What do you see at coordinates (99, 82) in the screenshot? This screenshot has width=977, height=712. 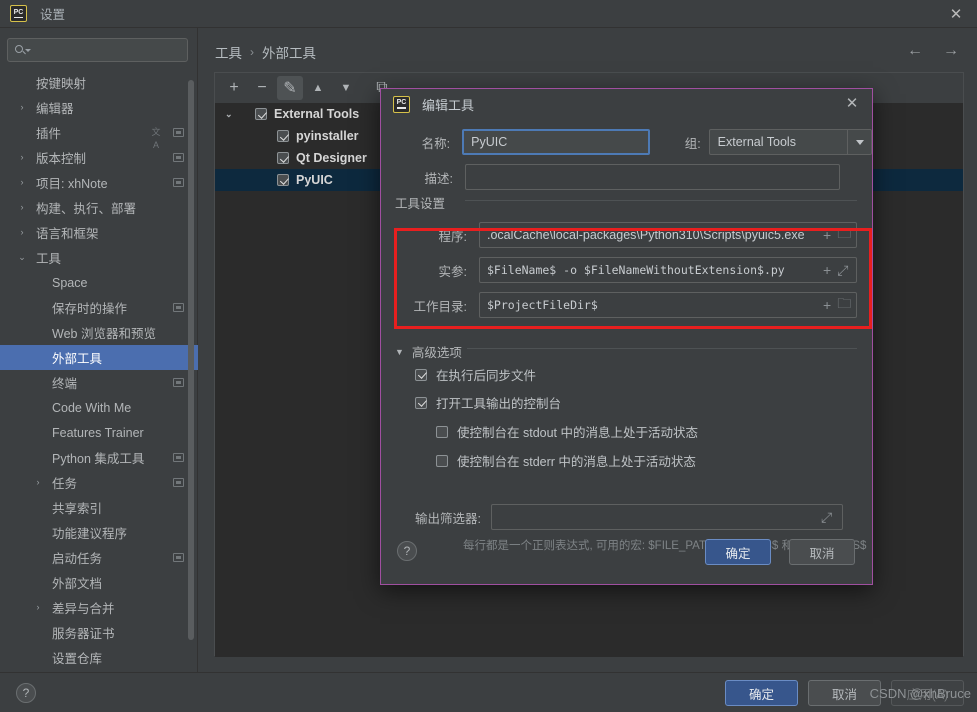 I see `sidebar-item-0: 按键映射` at bounding box center [99, 82].